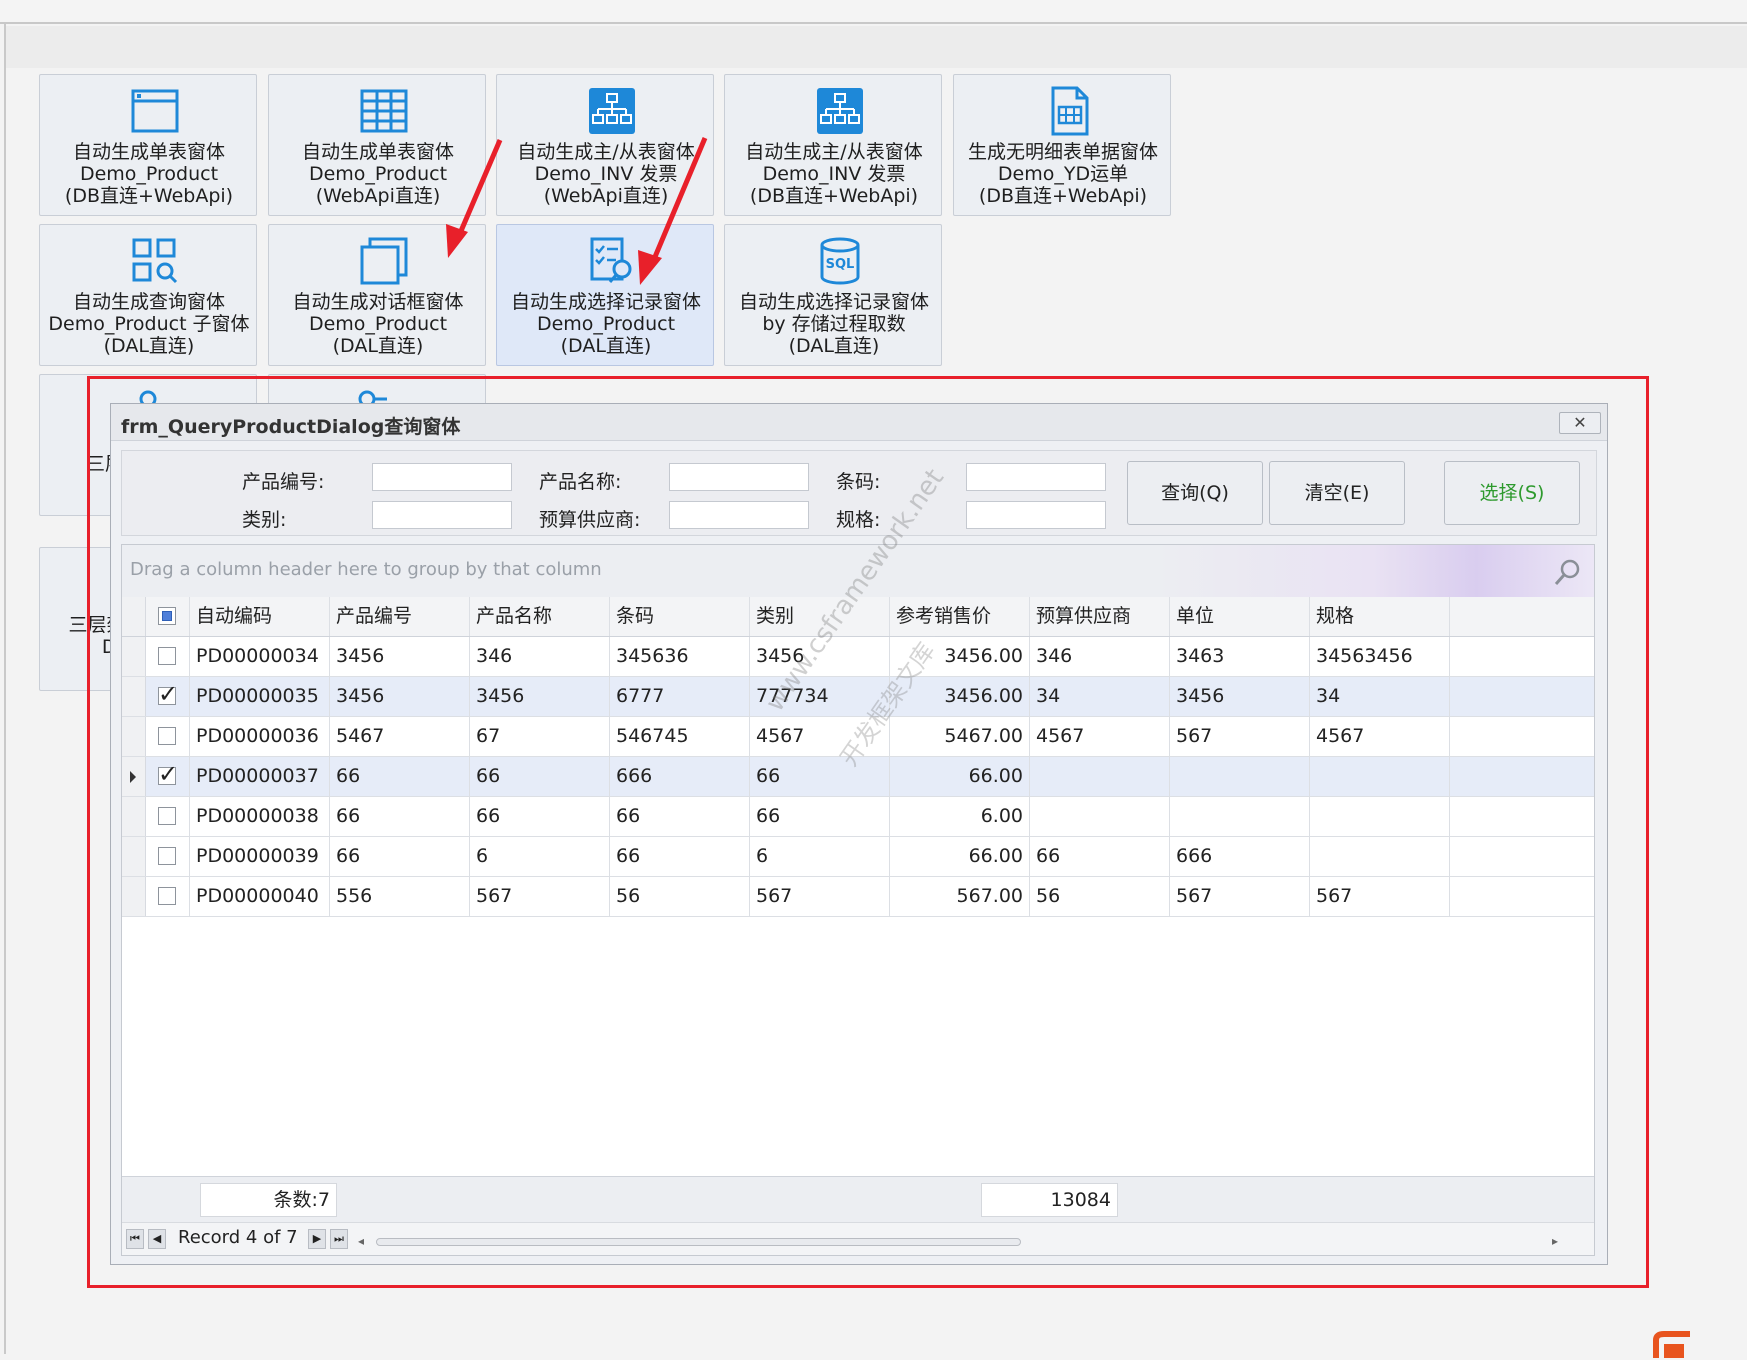 This screenshot has height=1360, width=1747. Describe the element at coordinates (1195, 493) in the screenshot. I see `query-button: 查询(Q)` at that location.